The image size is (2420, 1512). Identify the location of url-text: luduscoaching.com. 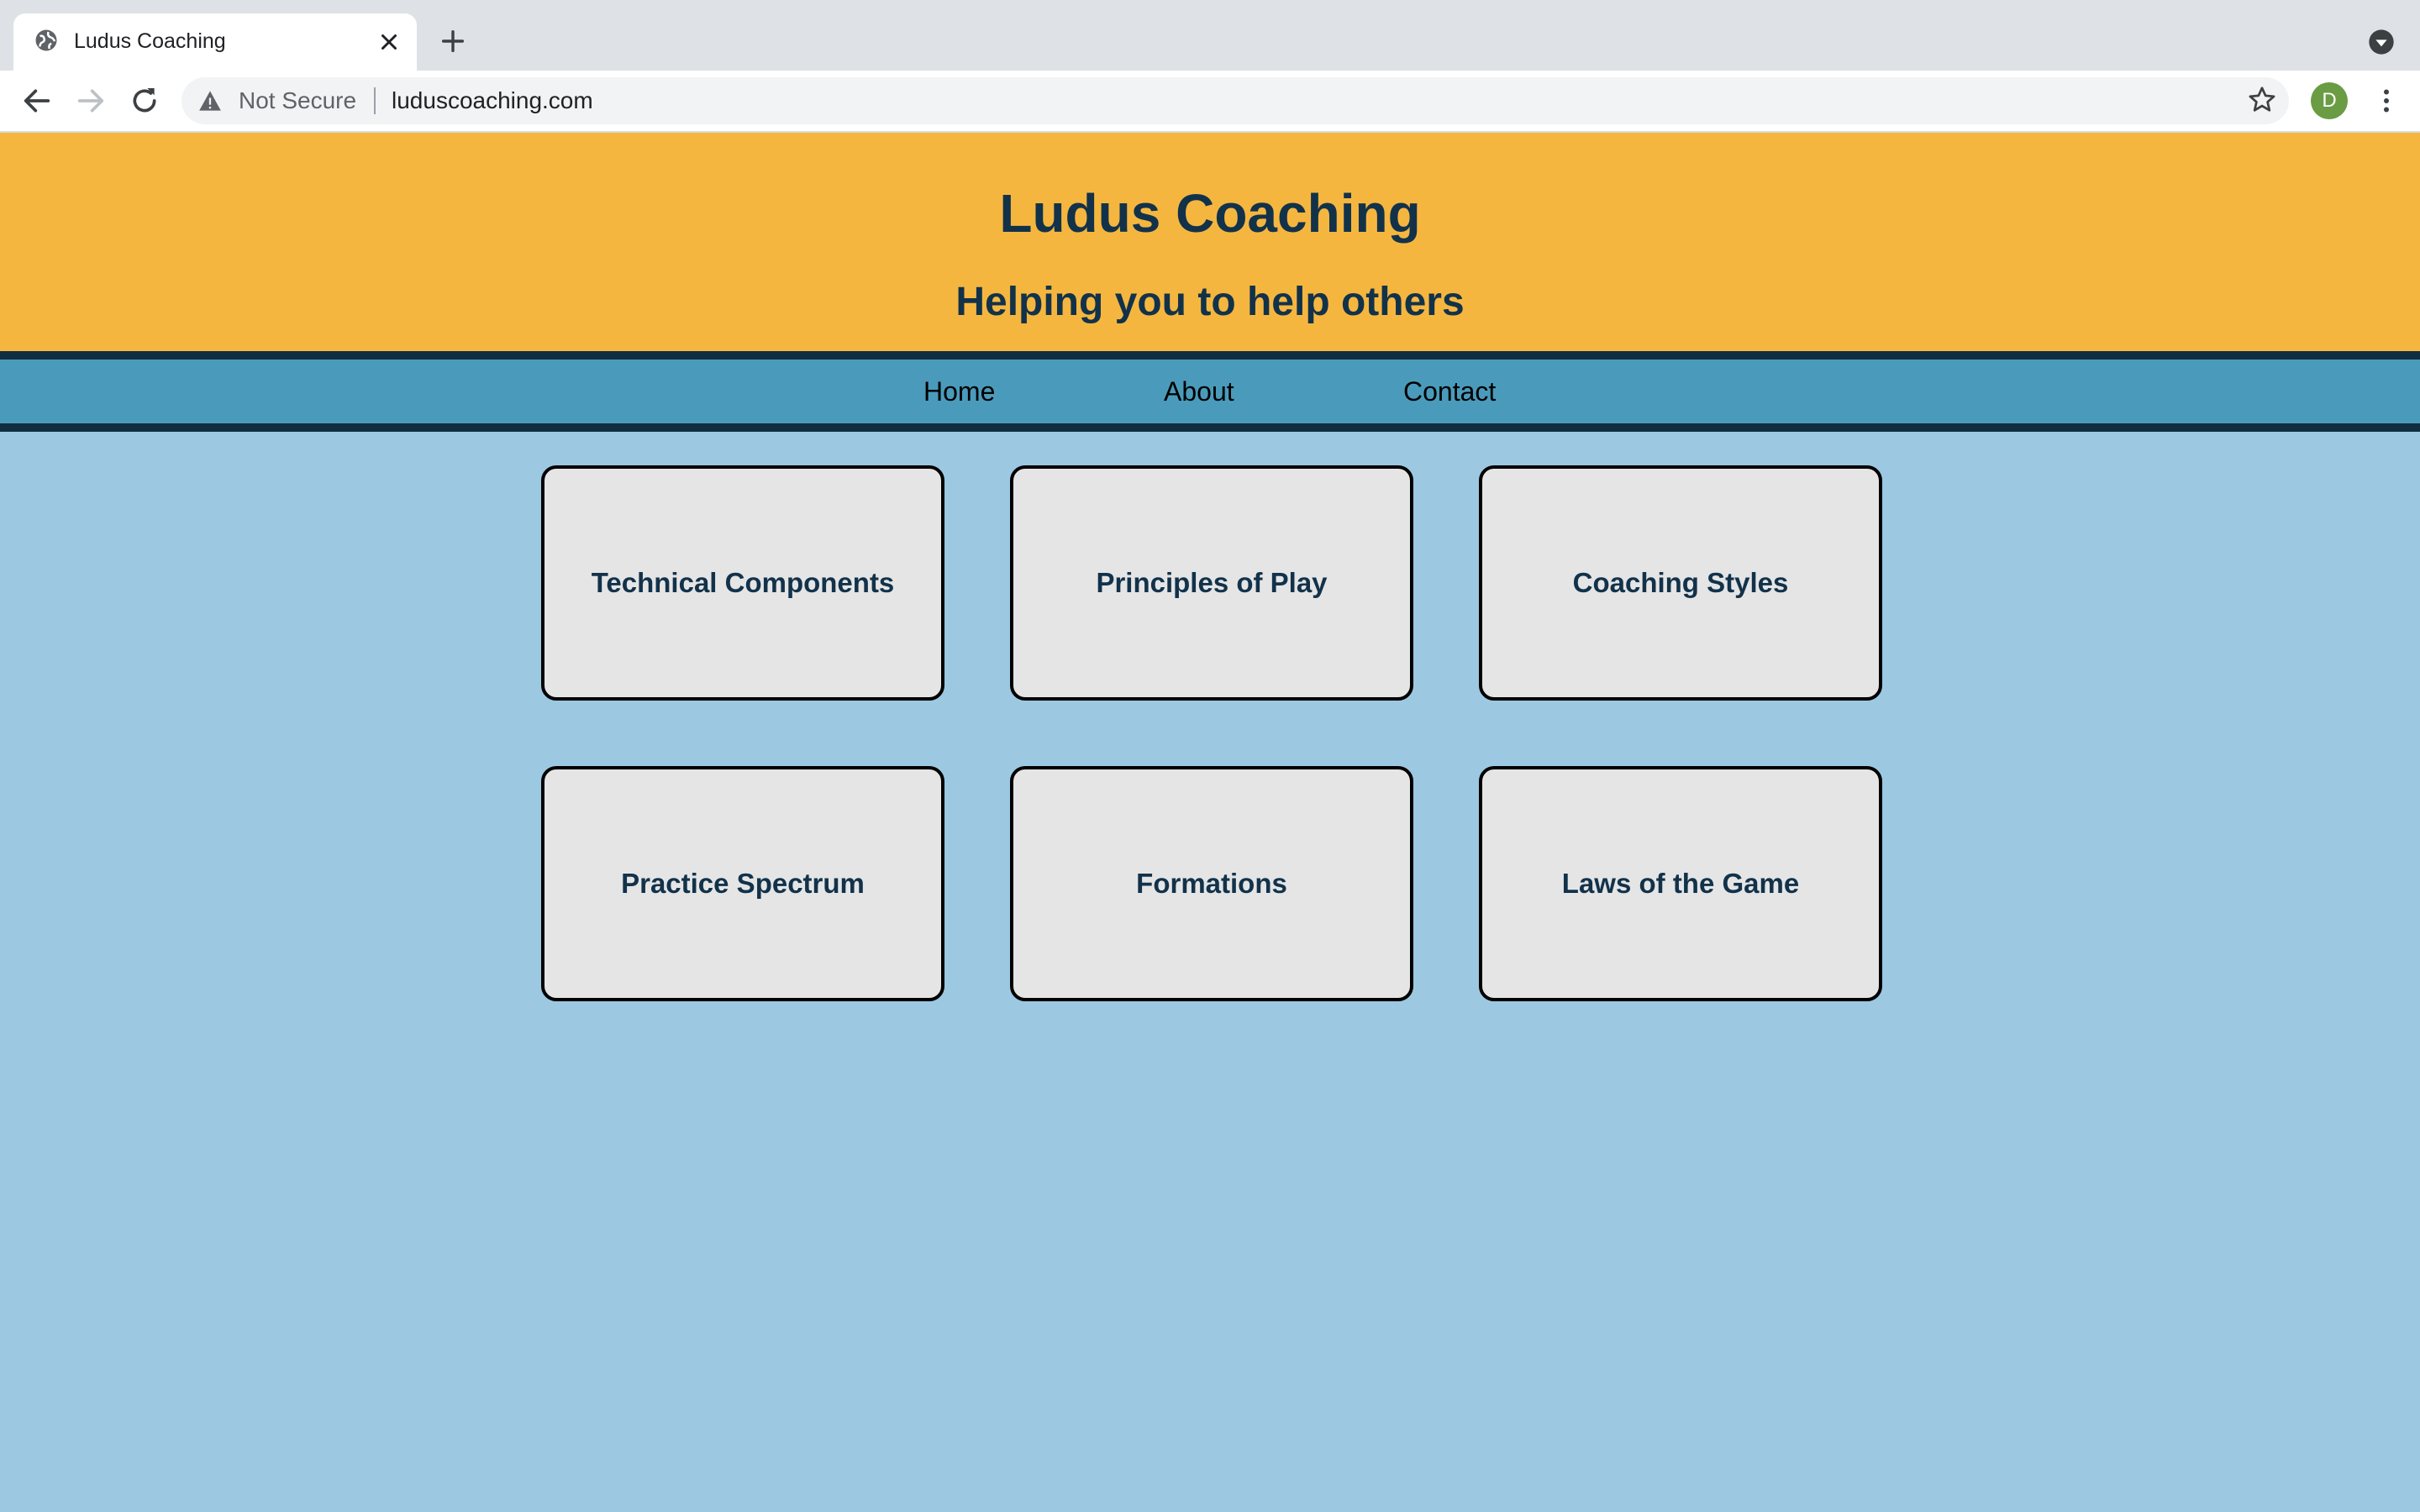
(493, 101).